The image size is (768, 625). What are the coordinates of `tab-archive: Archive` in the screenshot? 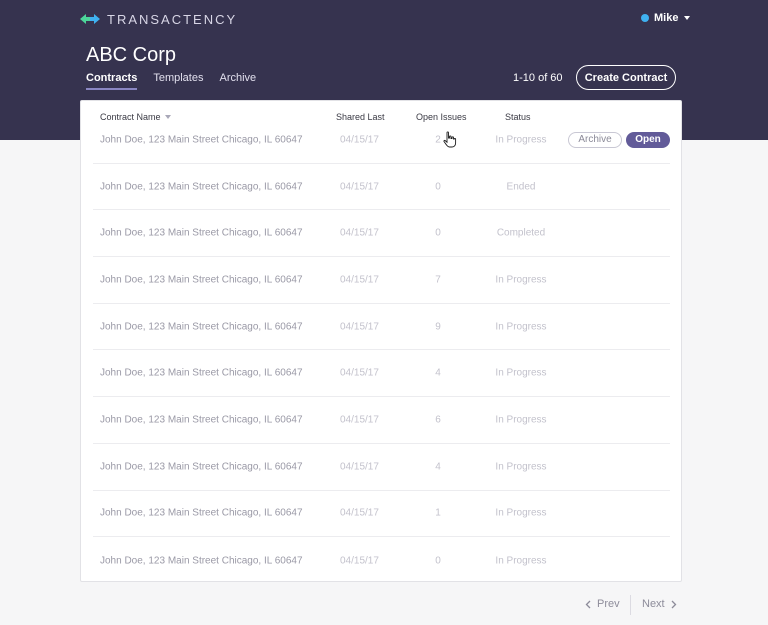 It's located at (237, 81).